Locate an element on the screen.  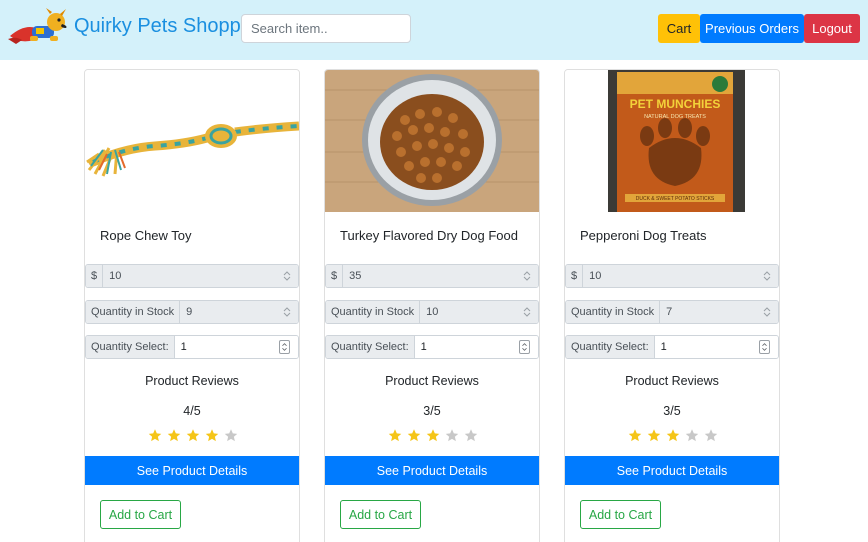
superhero-dog-logo is located at coordinates (39, 29).